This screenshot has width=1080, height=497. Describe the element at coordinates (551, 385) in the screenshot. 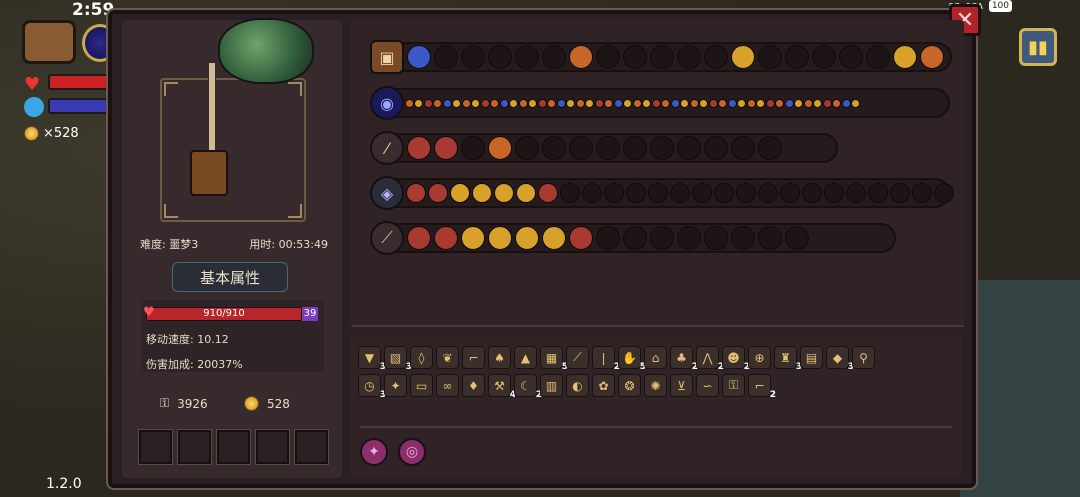

I see `book-icon: ▥` at that location.